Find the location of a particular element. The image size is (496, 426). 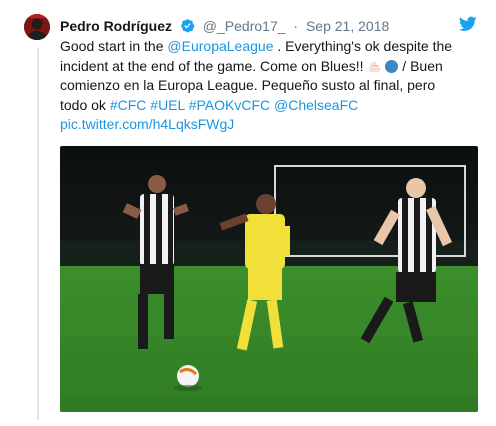

avatar is located at coordinates (37, 27).